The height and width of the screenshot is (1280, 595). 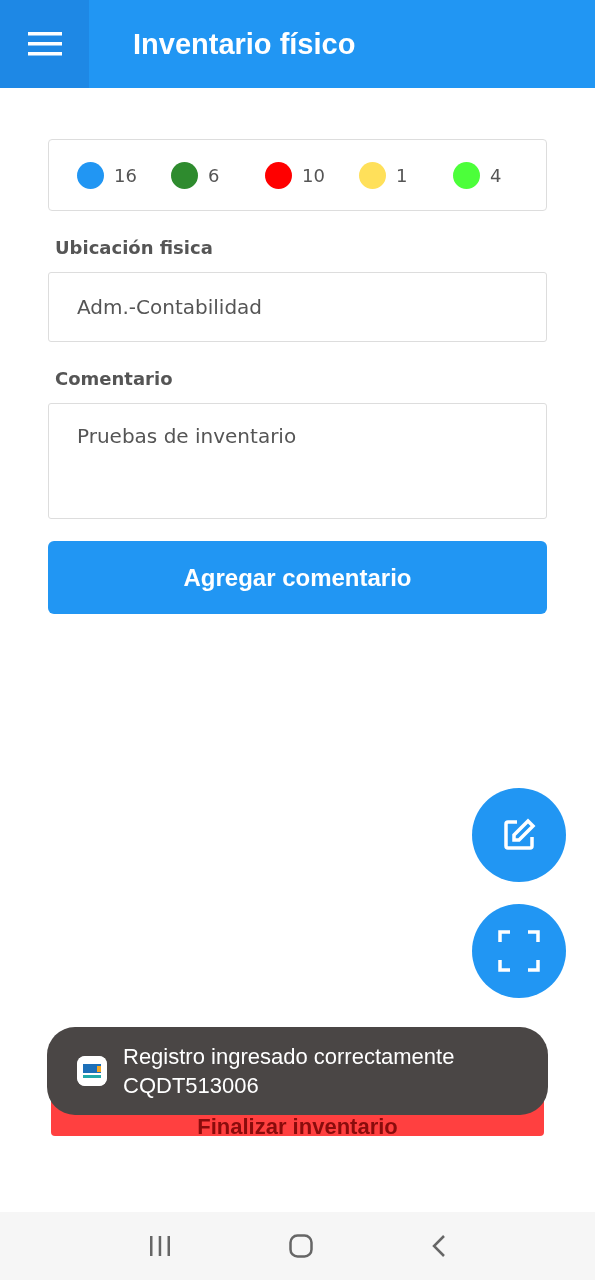 What do you see at coordinates (438, 1246) in the screenshot?
I see `back-icon` at bounding box center [438, 1246].